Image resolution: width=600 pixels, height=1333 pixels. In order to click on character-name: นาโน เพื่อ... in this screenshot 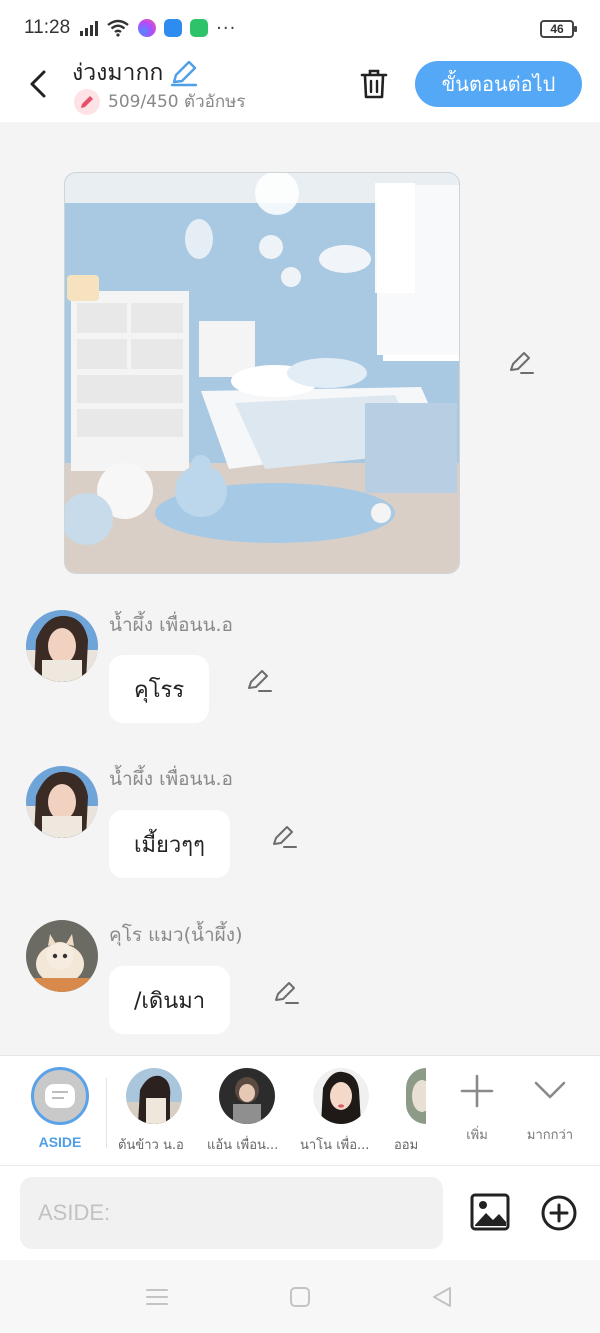, I will do `click(335, 1145)`.